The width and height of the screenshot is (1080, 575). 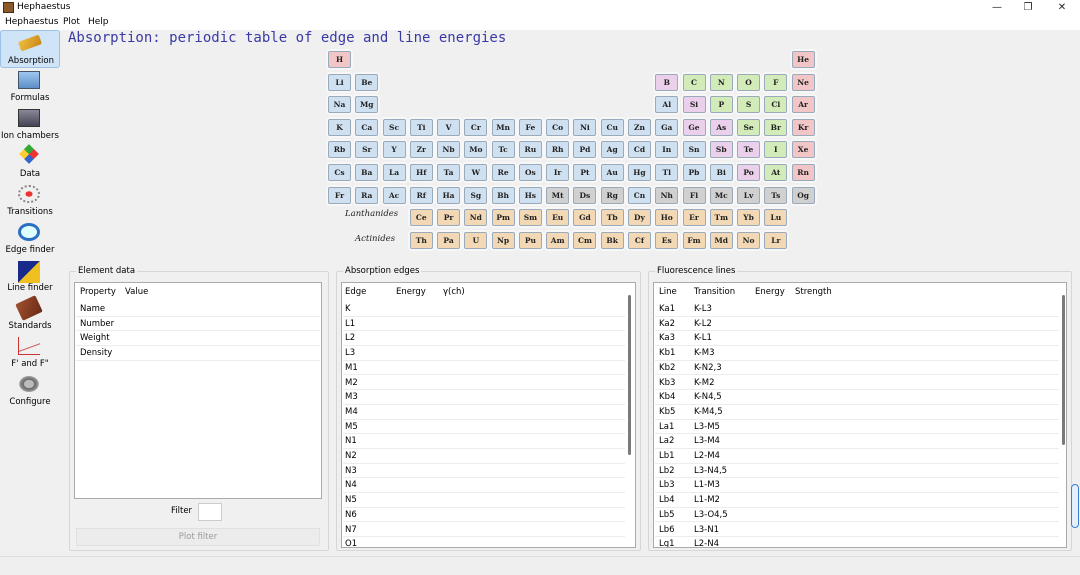 What do you see at coordinates (367, 195) in the screenshot?
I see `element-ra: Ra` at bounding box center [367, 195].